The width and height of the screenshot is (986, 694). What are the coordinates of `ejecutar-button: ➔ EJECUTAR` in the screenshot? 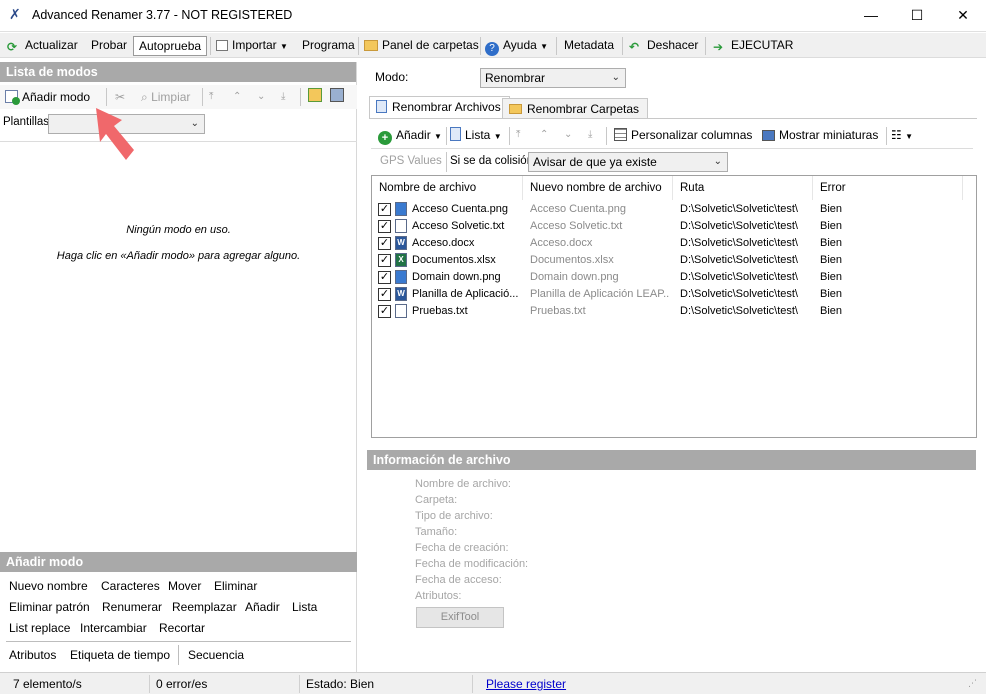 It's located at (753, 46).